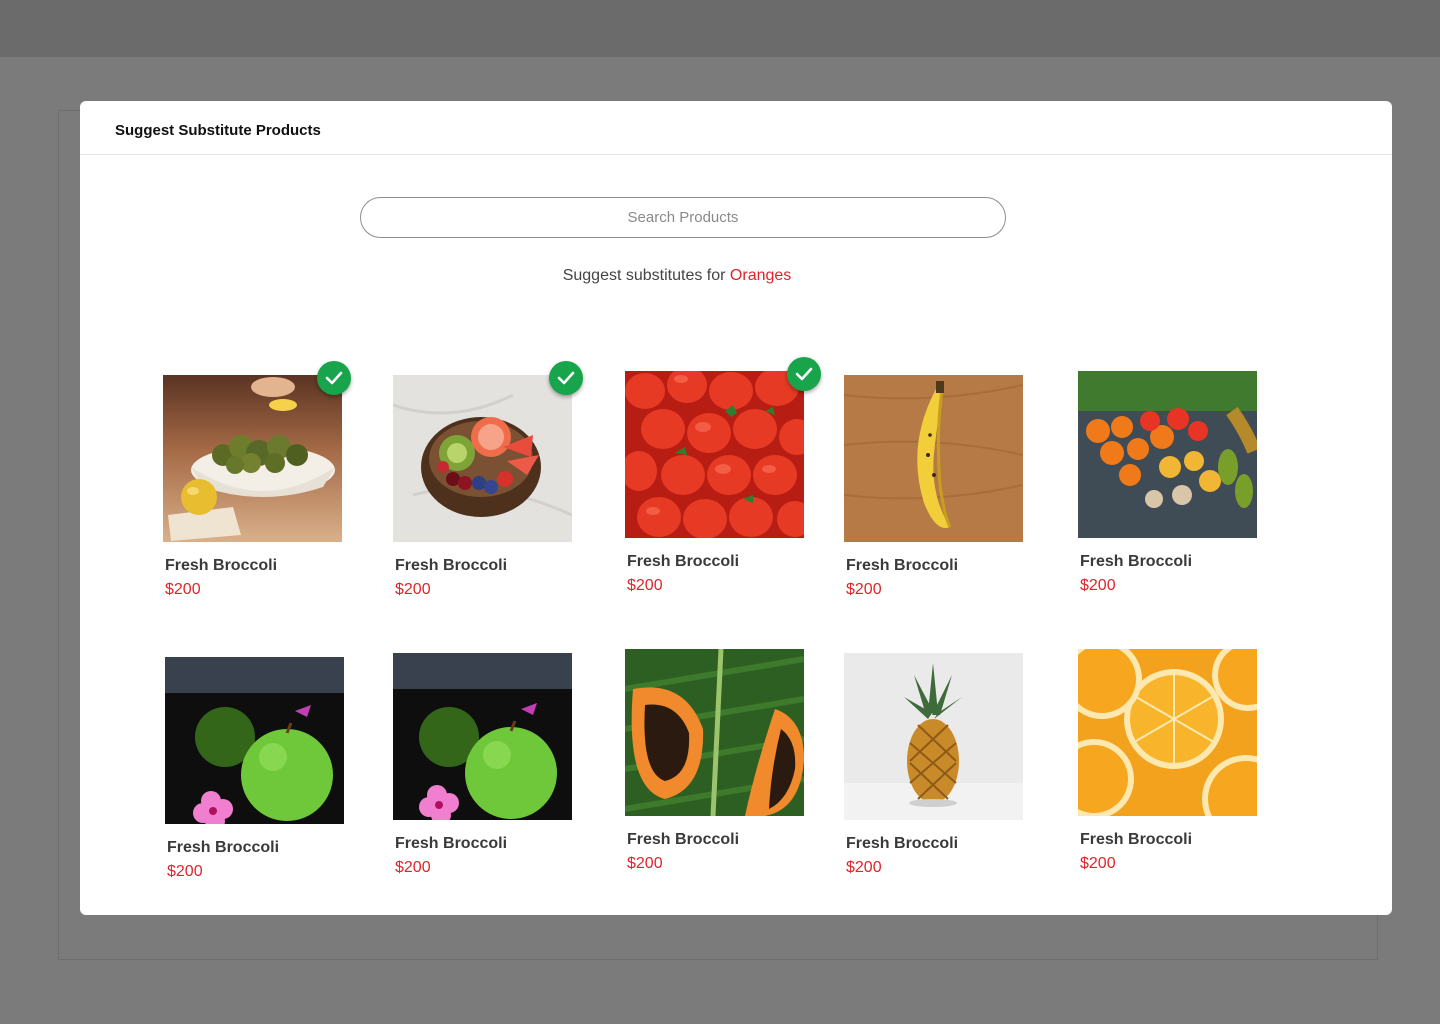 This screenshot has width=1440, height=1024. I want to click on product-image-banana, so click(933, 458).